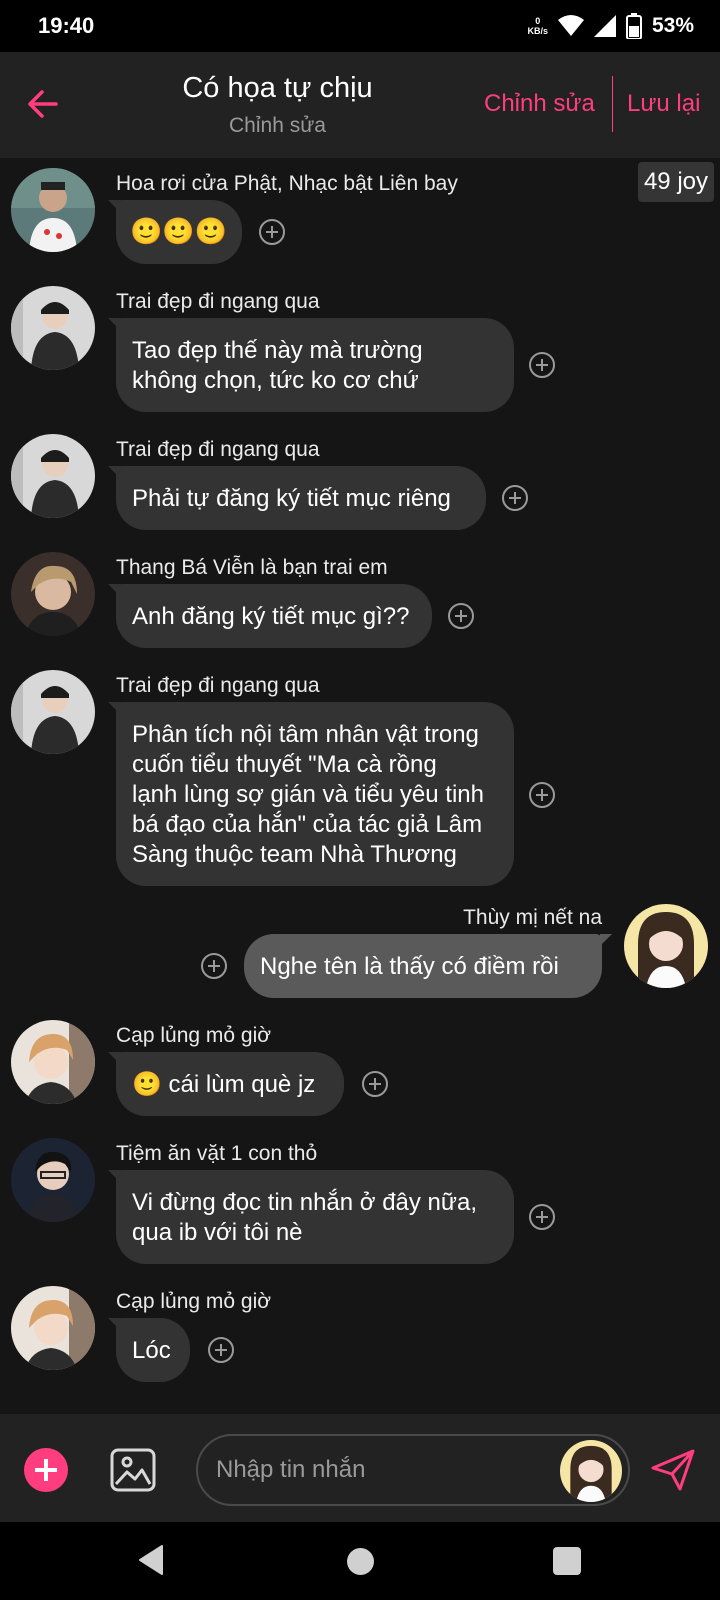 The image size is (720, 1600). I want to click on system-nav-bar, so click(360, 1561).